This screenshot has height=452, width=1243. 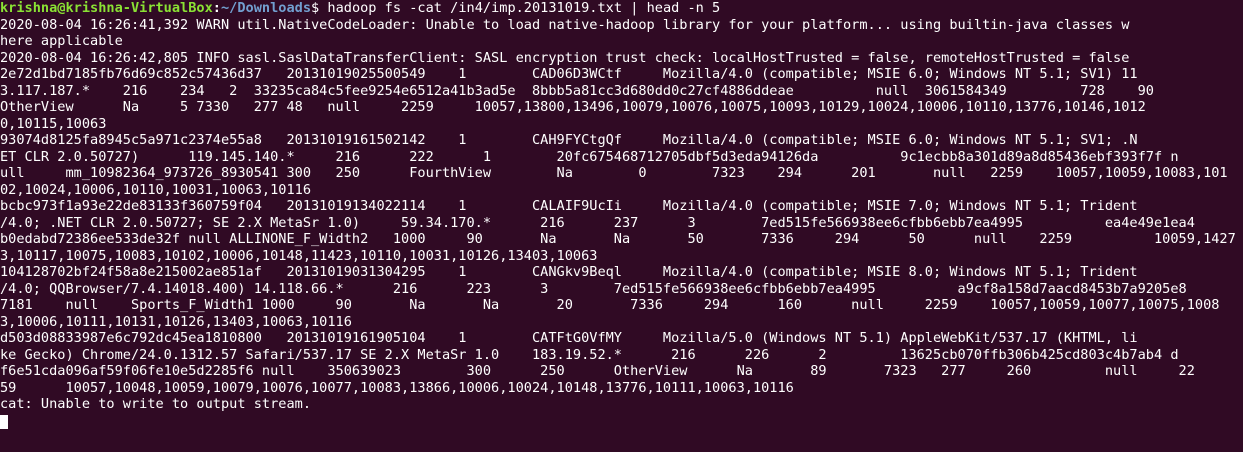 What do you see at coordinates (106, 8) in the screenshot?
I see `prompt-user-host: krishna@krishna-VirtualBox` at bounding box center [106, 8].